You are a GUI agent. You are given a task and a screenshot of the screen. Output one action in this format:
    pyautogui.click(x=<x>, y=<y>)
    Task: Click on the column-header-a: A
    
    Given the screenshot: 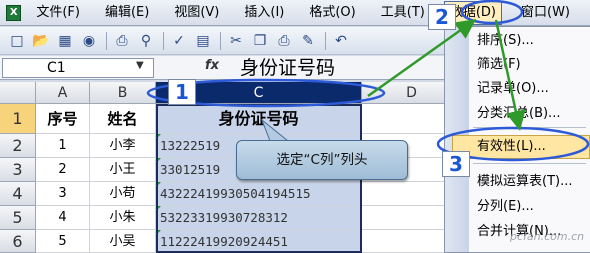 What is the action you would take?
    pyautogui.click(x=63, y=93)
    